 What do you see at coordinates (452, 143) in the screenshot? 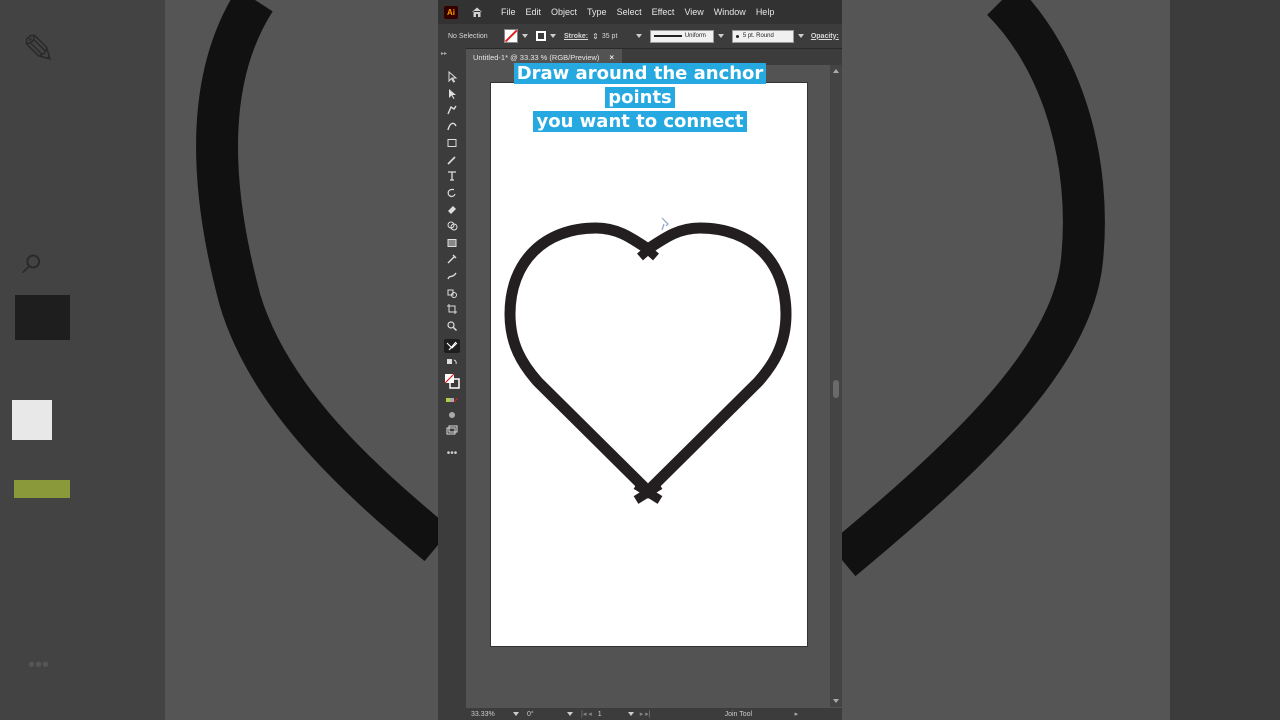
I see `rectangle-tool-icon` at bounding box center [452, 143].